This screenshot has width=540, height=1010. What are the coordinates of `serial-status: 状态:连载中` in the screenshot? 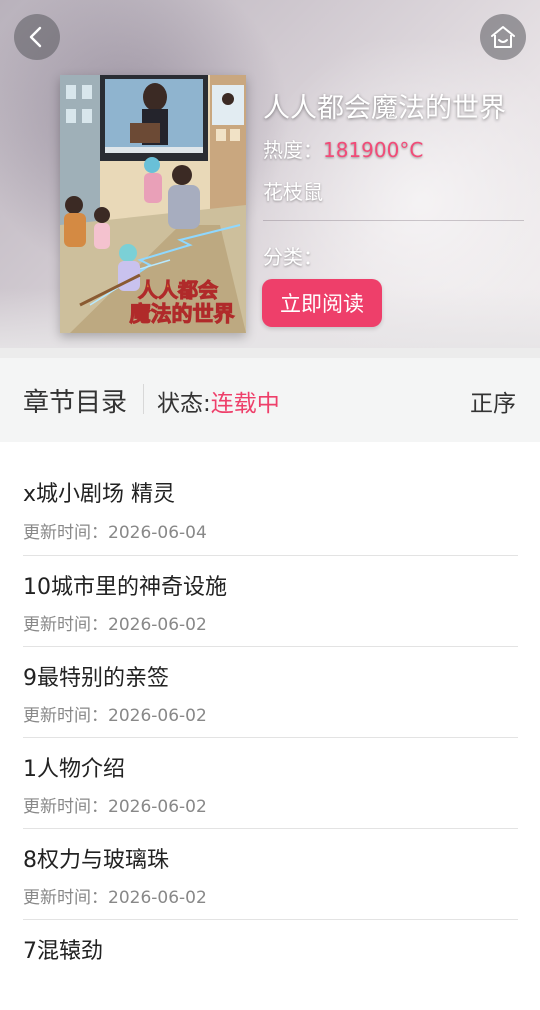 It's located at (218, 401).